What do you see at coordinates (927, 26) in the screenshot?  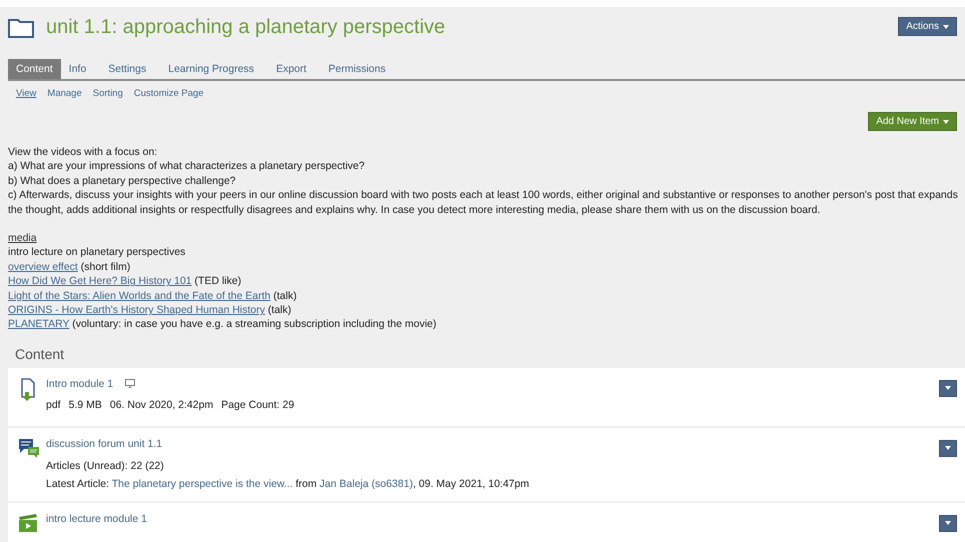 I see `actions-button: Actions` at bounding box center [927, 26].